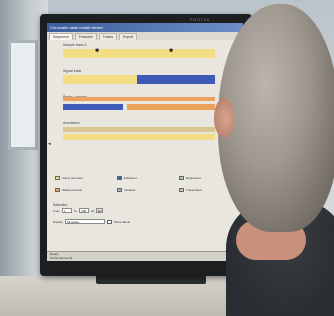 Image resolution: width=334 pixels, height=316 pixels. I want to click on tab-strip: Sequence Features Tracks Export, so click(145, 36).